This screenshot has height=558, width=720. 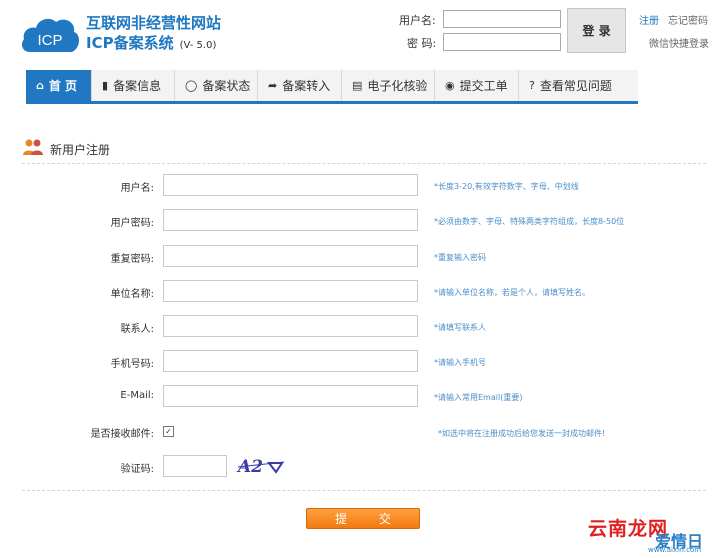 I want to click on nav-submit-ticket: ◉ 提交工单, so click(x=477, y=85).